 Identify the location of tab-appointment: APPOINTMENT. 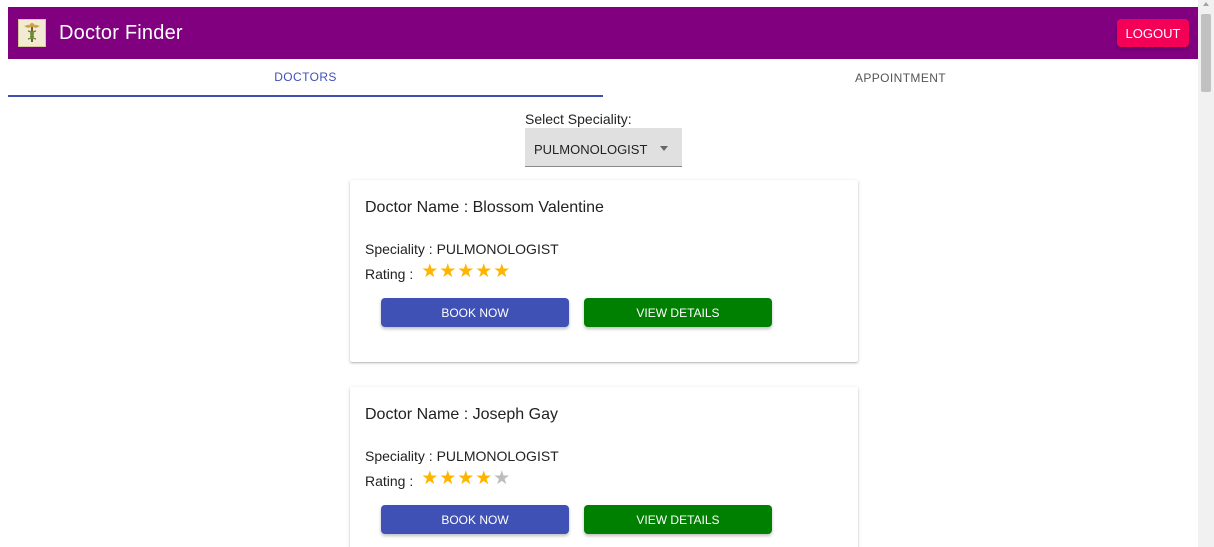
(900, 78).